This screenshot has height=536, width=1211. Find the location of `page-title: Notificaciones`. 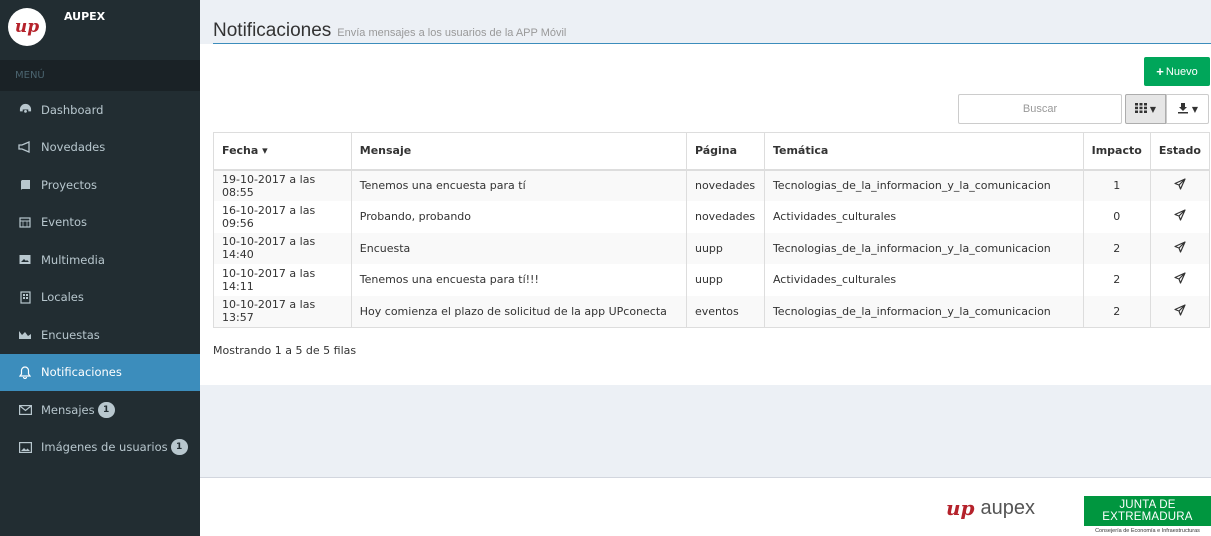

page-title: Notificaciones is located at coordinates (272, 30).